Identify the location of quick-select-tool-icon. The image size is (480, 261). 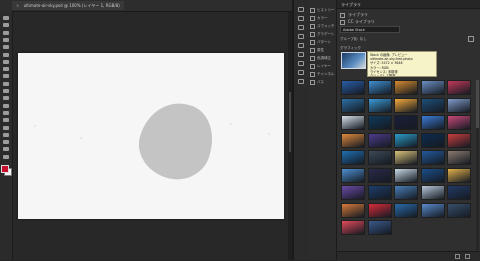
(6, 40).